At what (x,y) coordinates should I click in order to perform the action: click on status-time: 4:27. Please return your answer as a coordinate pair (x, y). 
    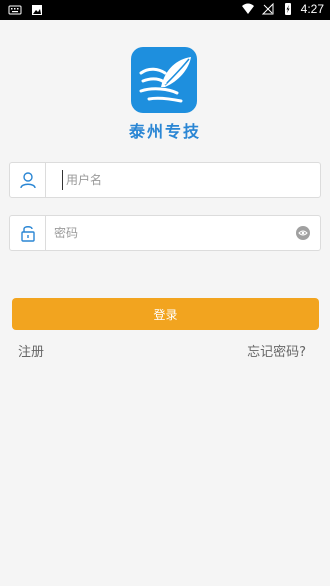
    Looking at the image, I should click on (312, 9).